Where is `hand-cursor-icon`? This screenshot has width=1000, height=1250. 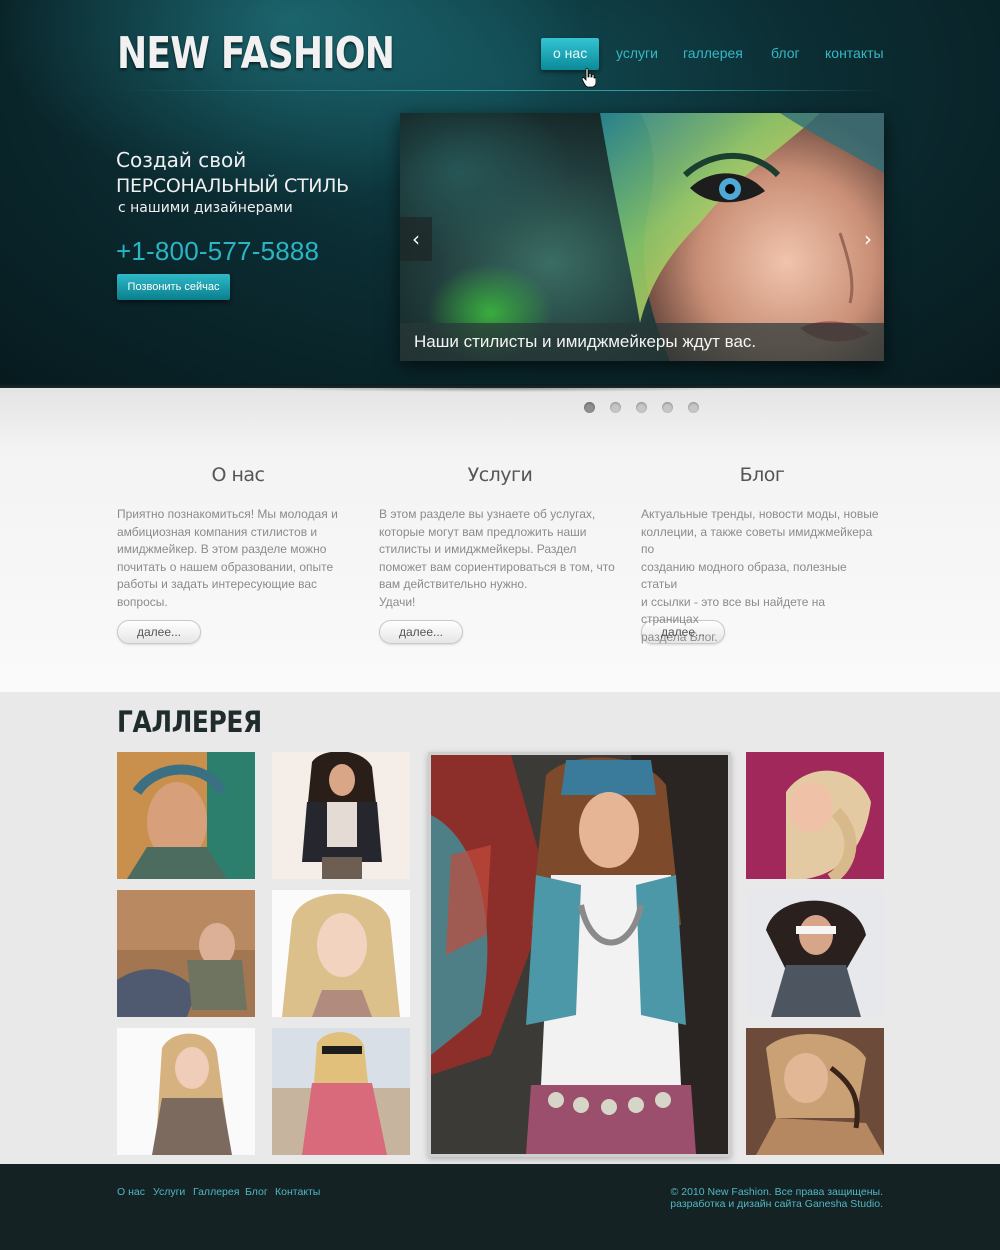
hand-cursor-icon is located at coordinates (589, 78).